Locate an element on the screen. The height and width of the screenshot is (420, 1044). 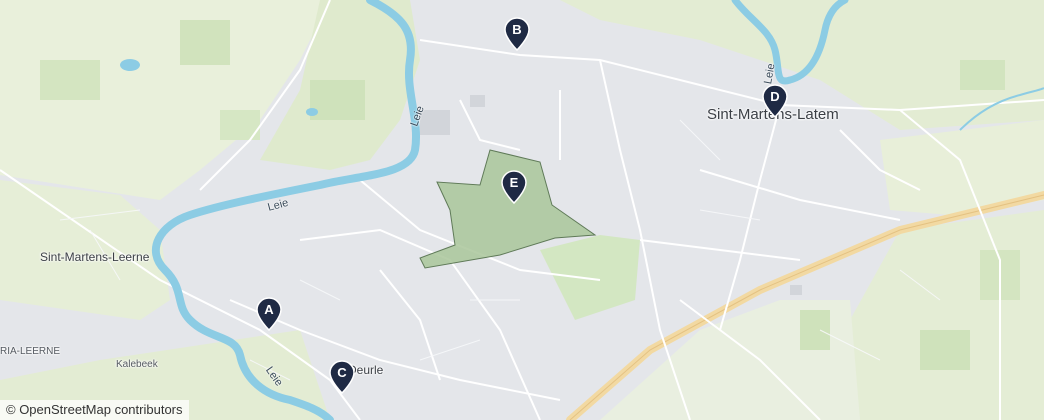
map-marker-c: C is located at coordinates (342, 377).